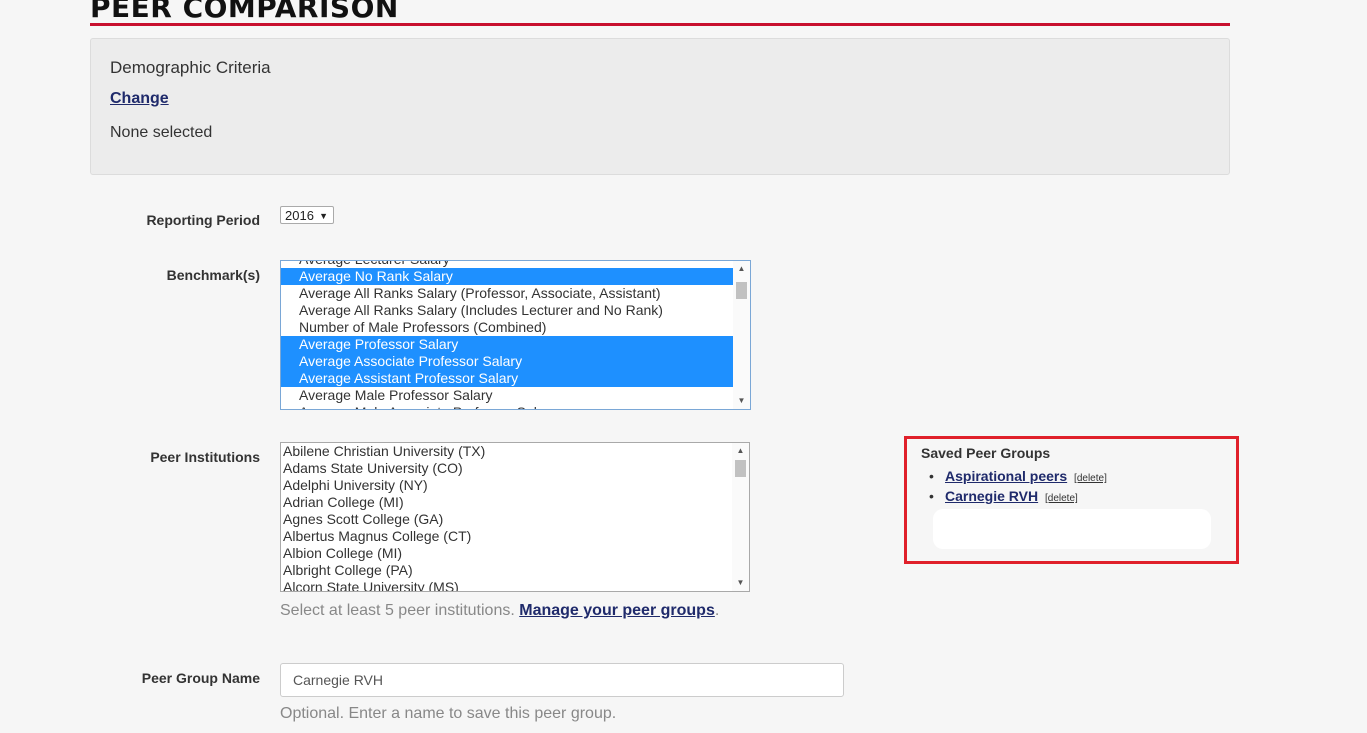 The width and height of the screenshot is (1367, 733). What do you see at coordinates (506, 451) in the screenshot?
I see `institution-option: Abilene Christian University (TX)` at bounding box center [506, 451].